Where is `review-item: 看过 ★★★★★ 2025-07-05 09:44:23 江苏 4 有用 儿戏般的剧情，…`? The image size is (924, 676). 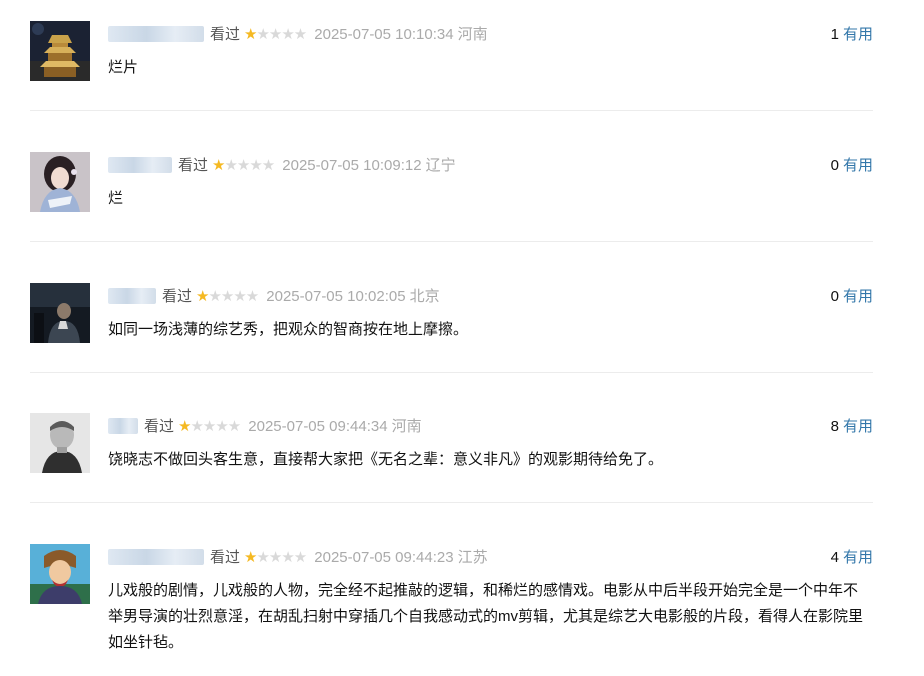
review-item: 看过 ★★★★★ 2025-07-05 09:44:23 江苏 4 有用 儿戏般的剧情，… is located at coordinates (451, 599).